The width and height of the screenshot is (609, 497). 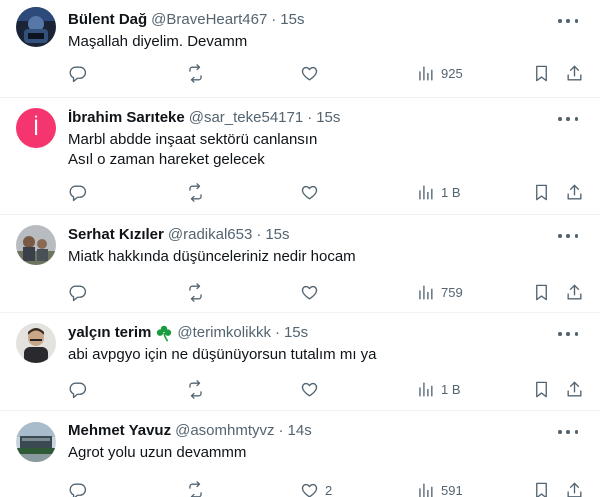 What do you see at coordinates (209, 20) in the screenshot?
I see `author-handle: @BraveHeart467` at bounding box center [209, 20].